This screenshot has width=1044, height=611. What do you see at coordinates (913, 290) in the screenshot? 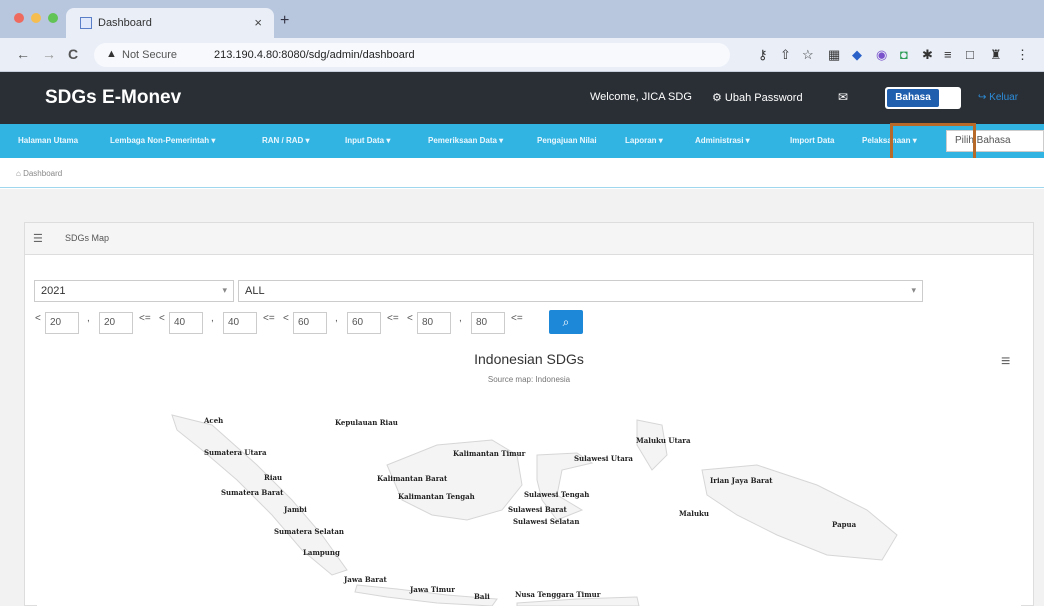
I see `chevron-down-icon: ▾` at bounding box center [913, 290].